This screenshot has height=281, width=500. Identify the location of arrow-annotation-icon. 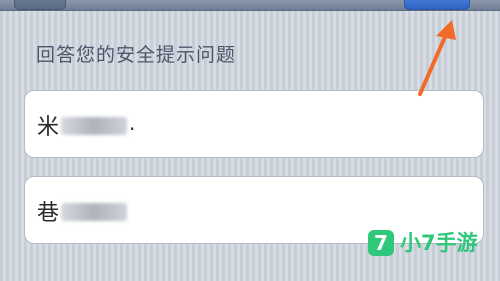
(437, 58).